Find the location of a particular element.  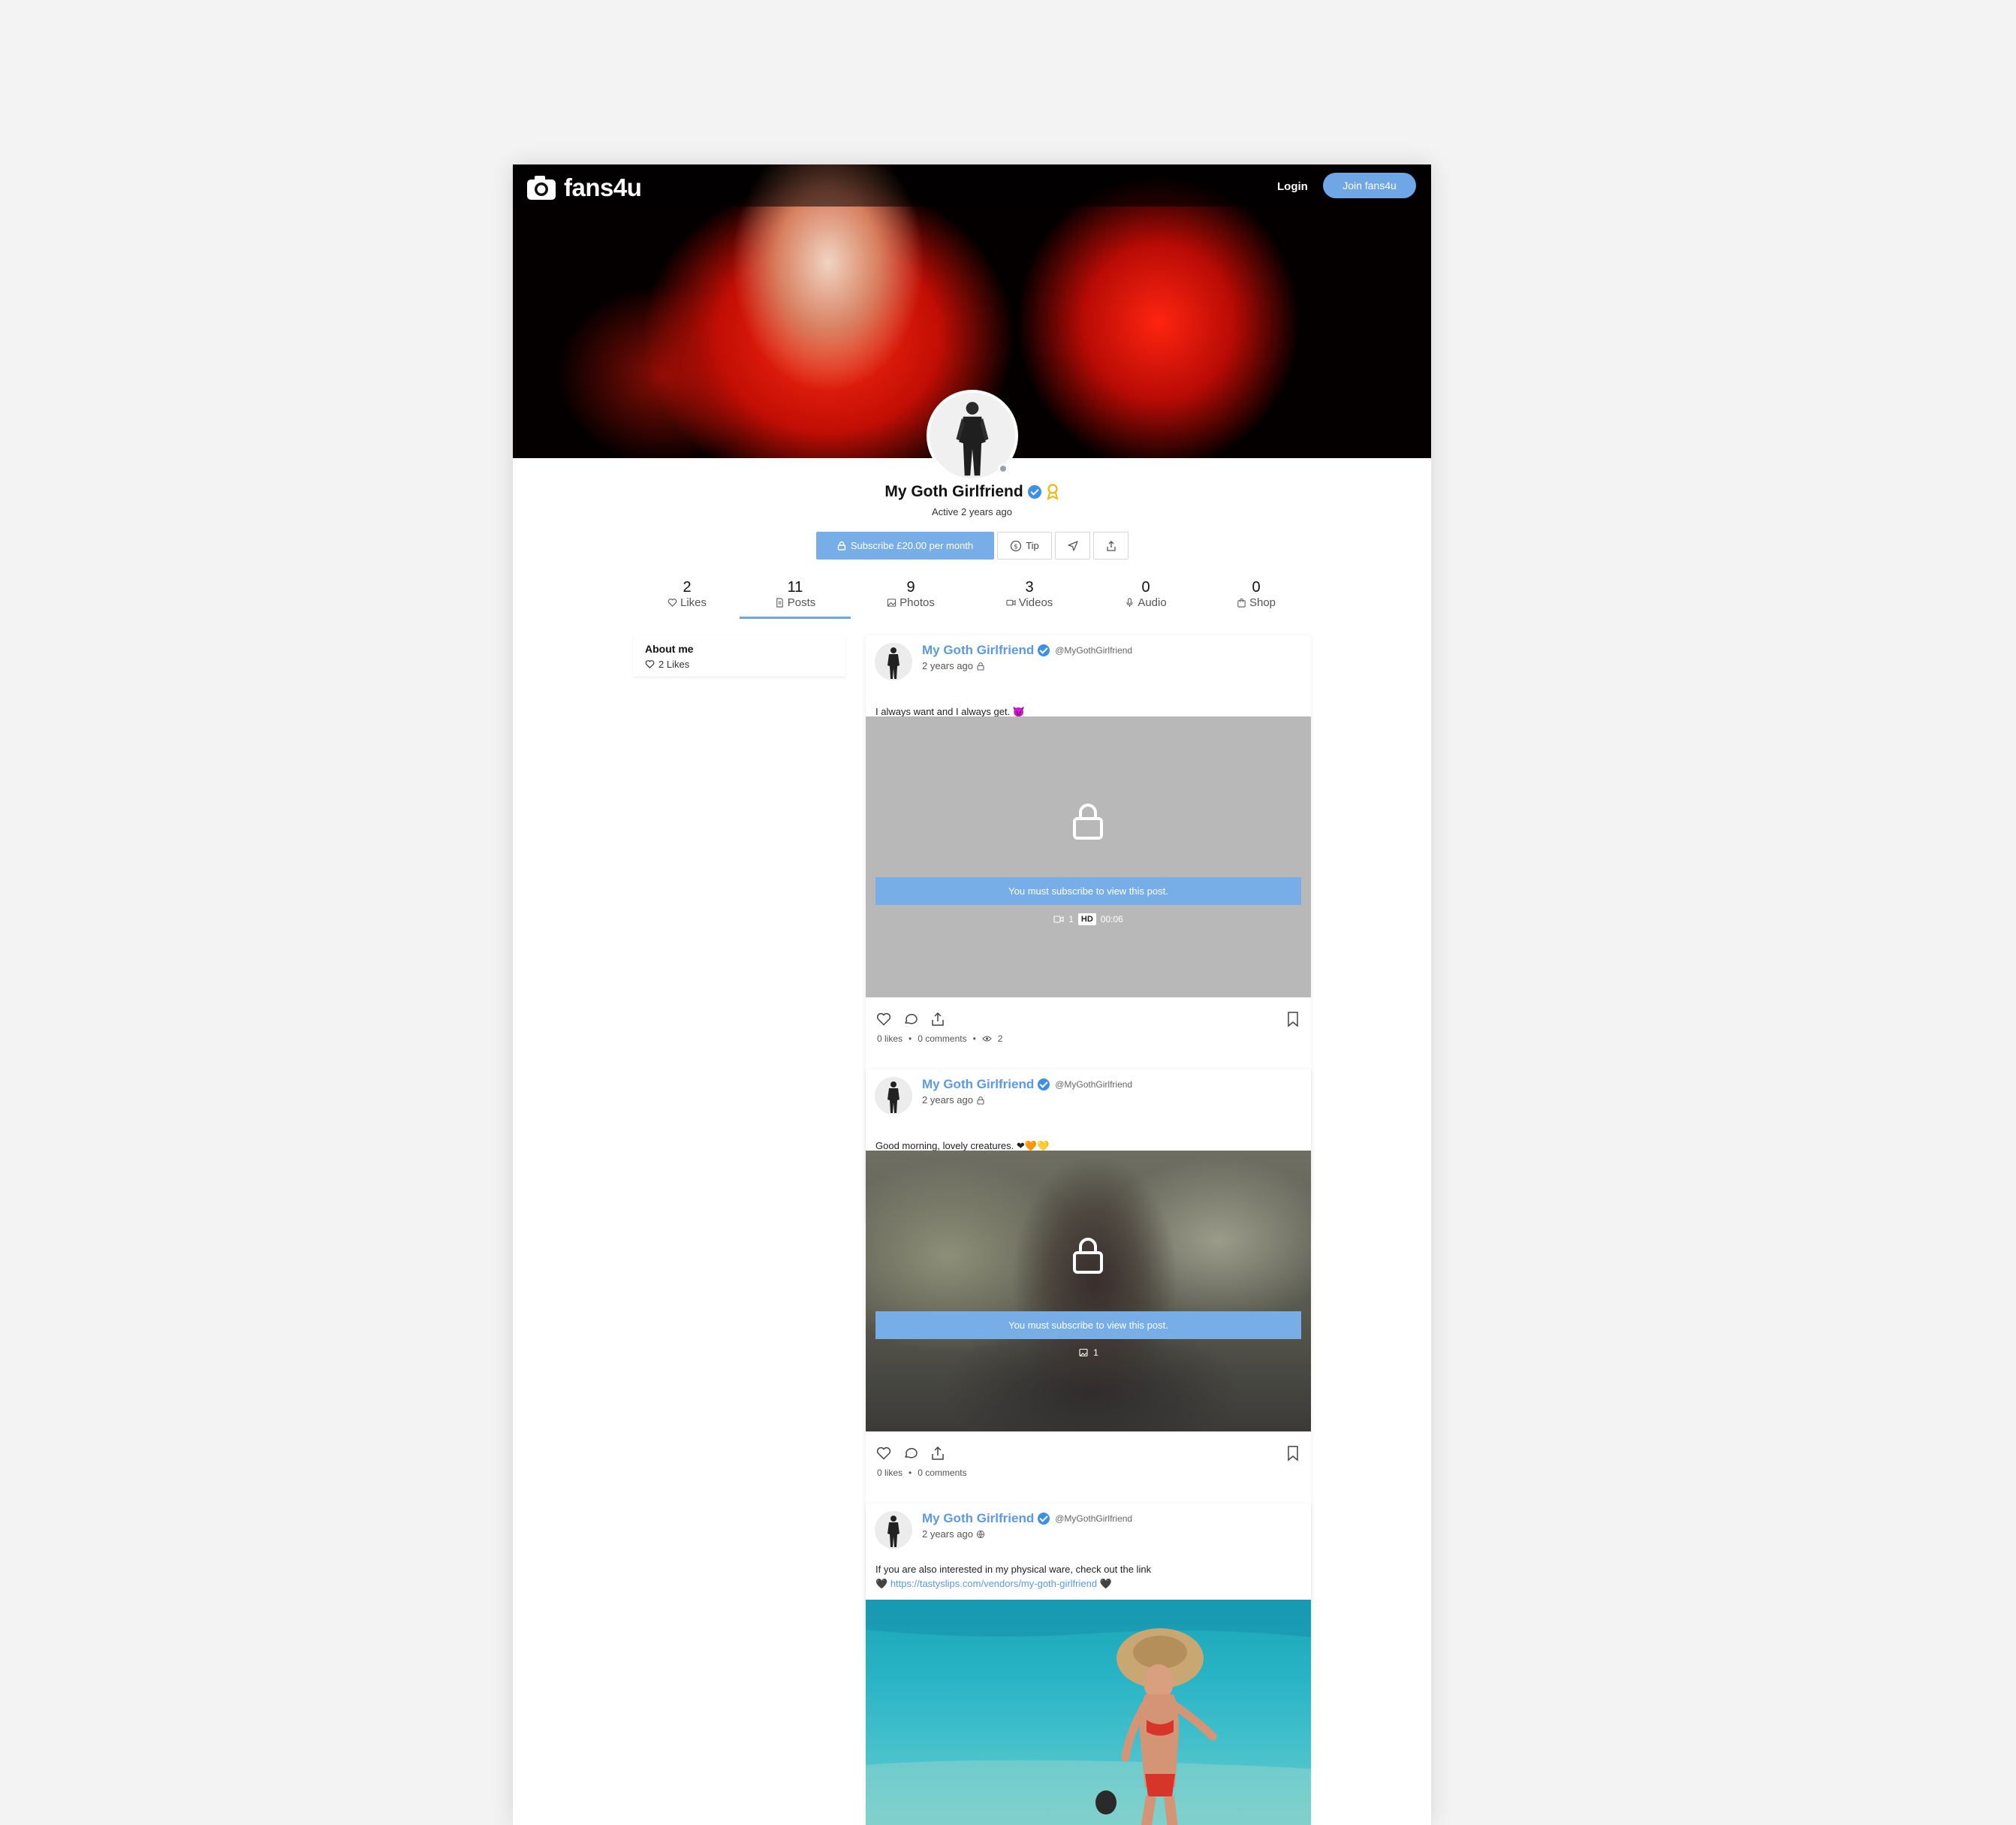

profile-actions: Subscribe £20.00 per month $ Tip is located at coordinates (972, 546).